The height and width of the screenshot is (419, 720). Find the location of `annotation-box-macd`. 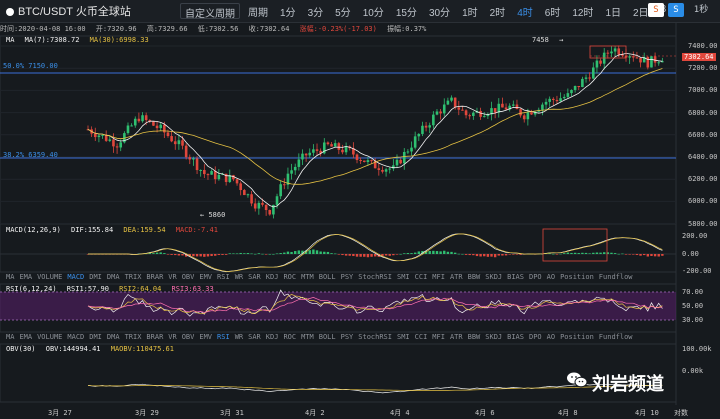

annotation-box-macd is located at coordinates (575, 245).